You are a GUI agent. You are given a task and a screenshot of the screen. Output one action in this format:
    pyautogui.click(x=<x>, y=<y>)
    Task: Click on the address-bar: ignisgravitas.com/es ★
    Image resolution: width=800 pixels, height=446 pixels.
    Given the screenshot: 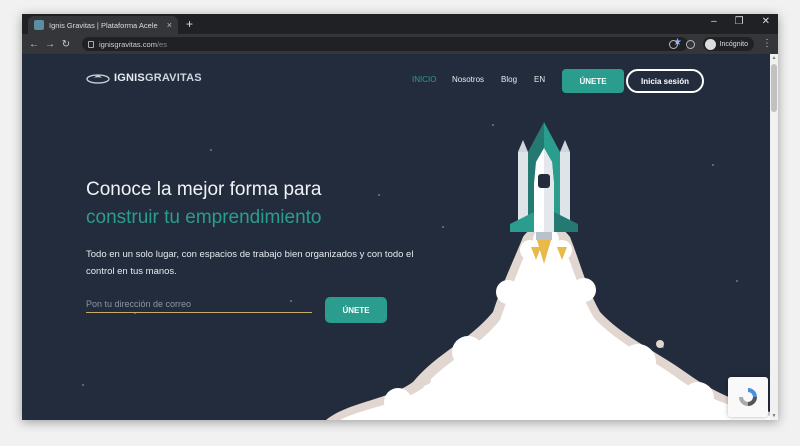 What is the action you would take?
    pyautogui.click(x=385, y=44)
    